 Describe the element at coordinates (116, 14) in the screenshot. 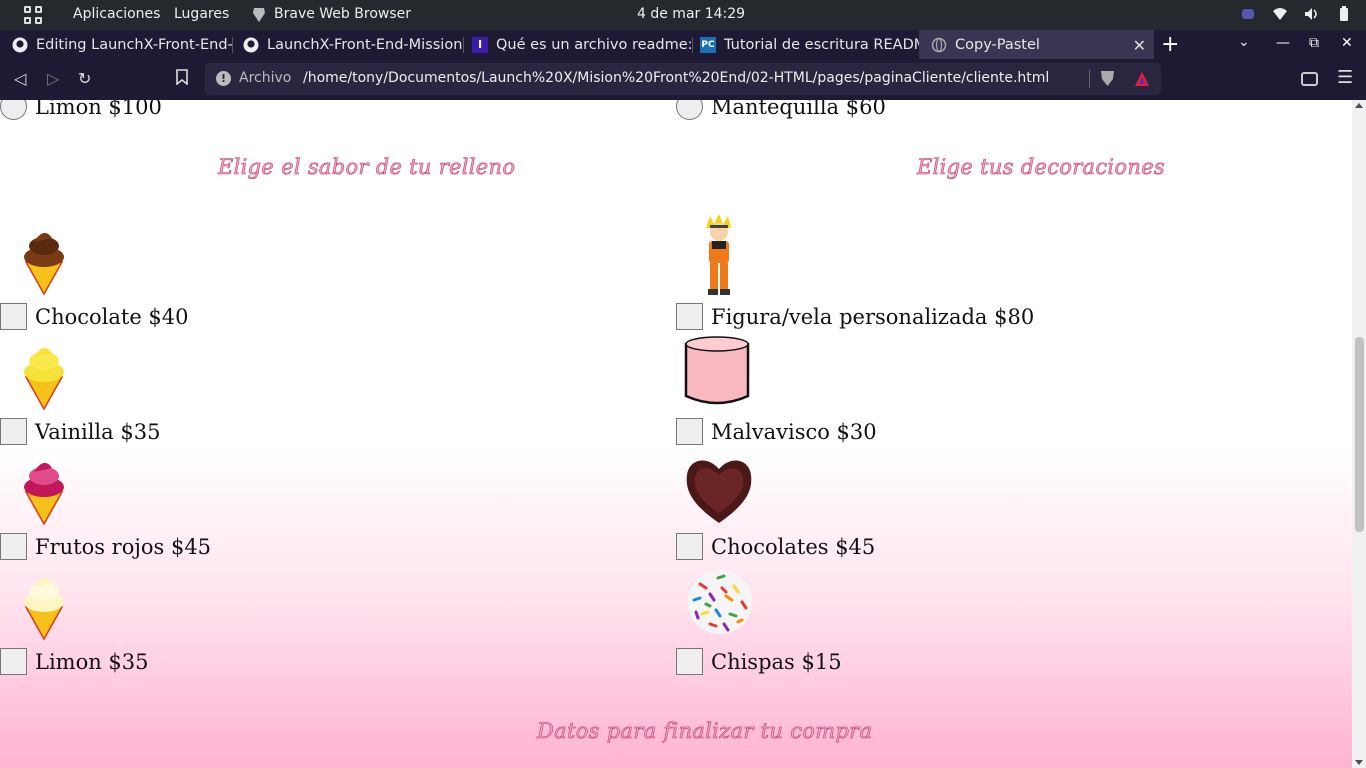

I see `applications-menu: Aplicaciones` at that location.